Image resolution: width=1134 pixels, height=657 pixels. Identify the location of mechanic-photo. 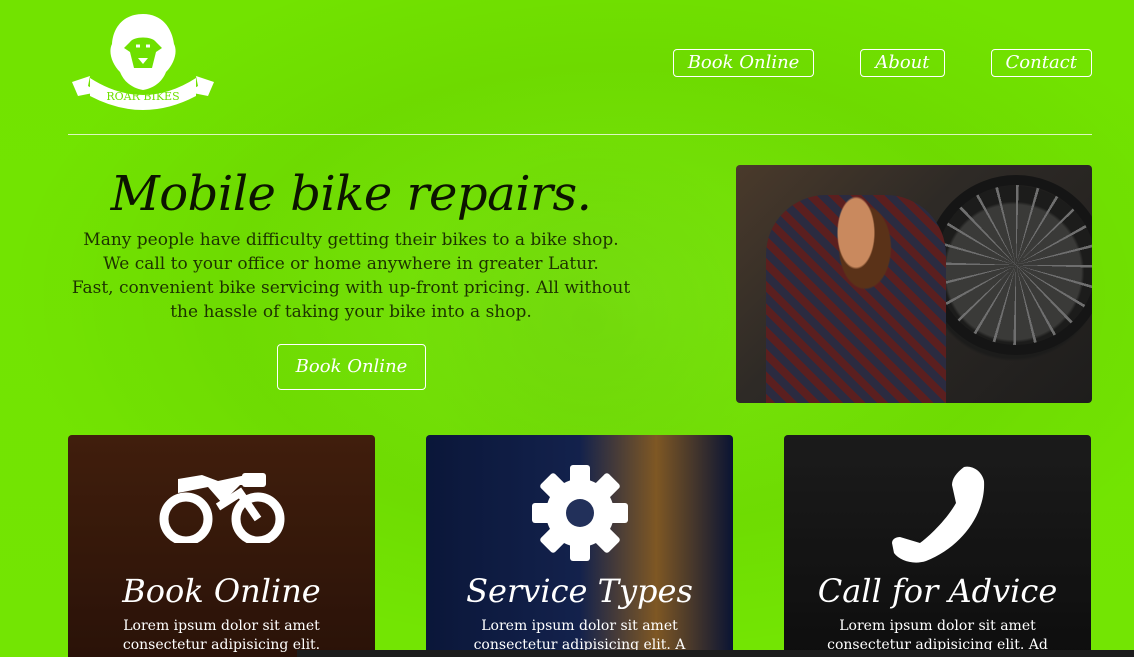
(914, 284).